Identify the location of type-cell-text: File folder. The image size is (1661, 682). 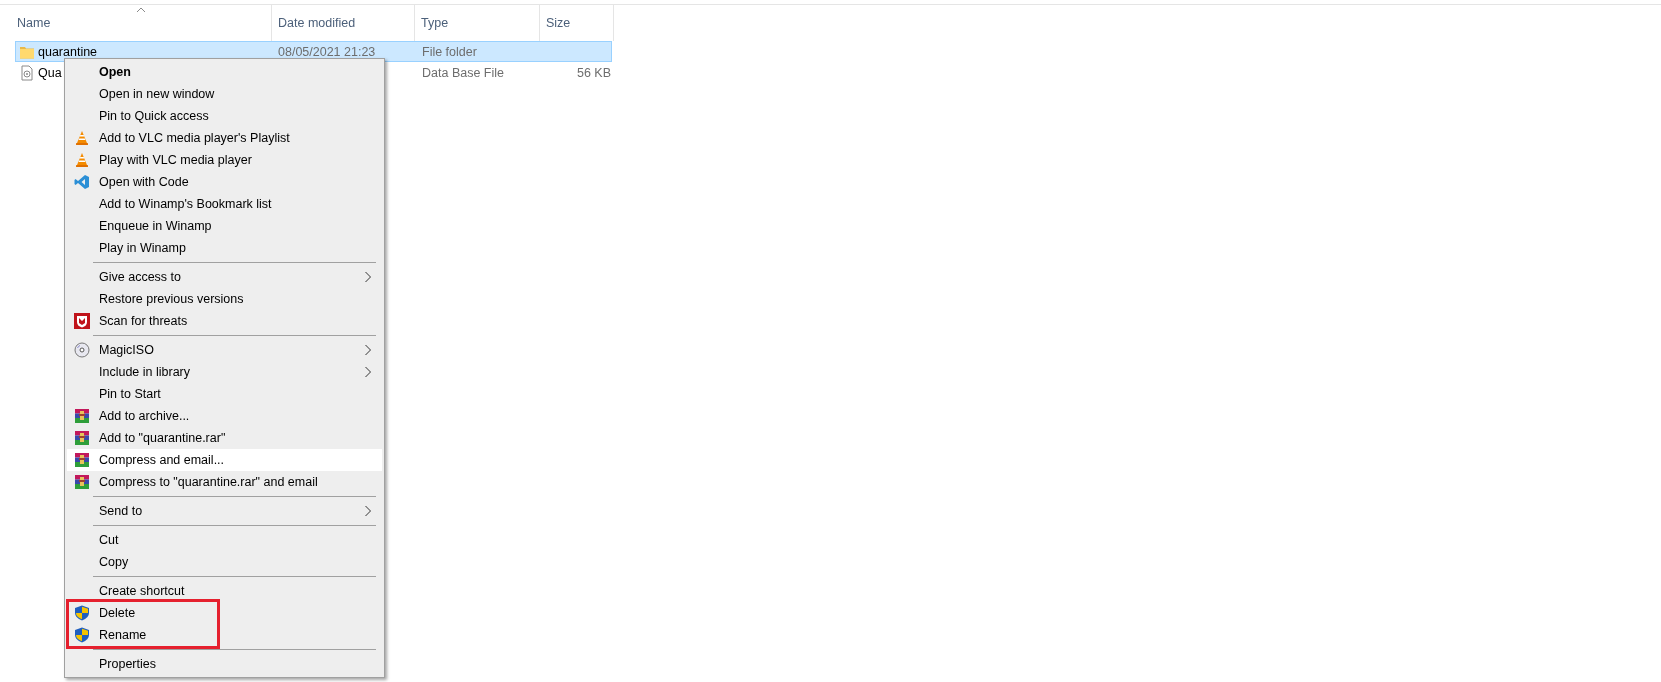
(449, 51).